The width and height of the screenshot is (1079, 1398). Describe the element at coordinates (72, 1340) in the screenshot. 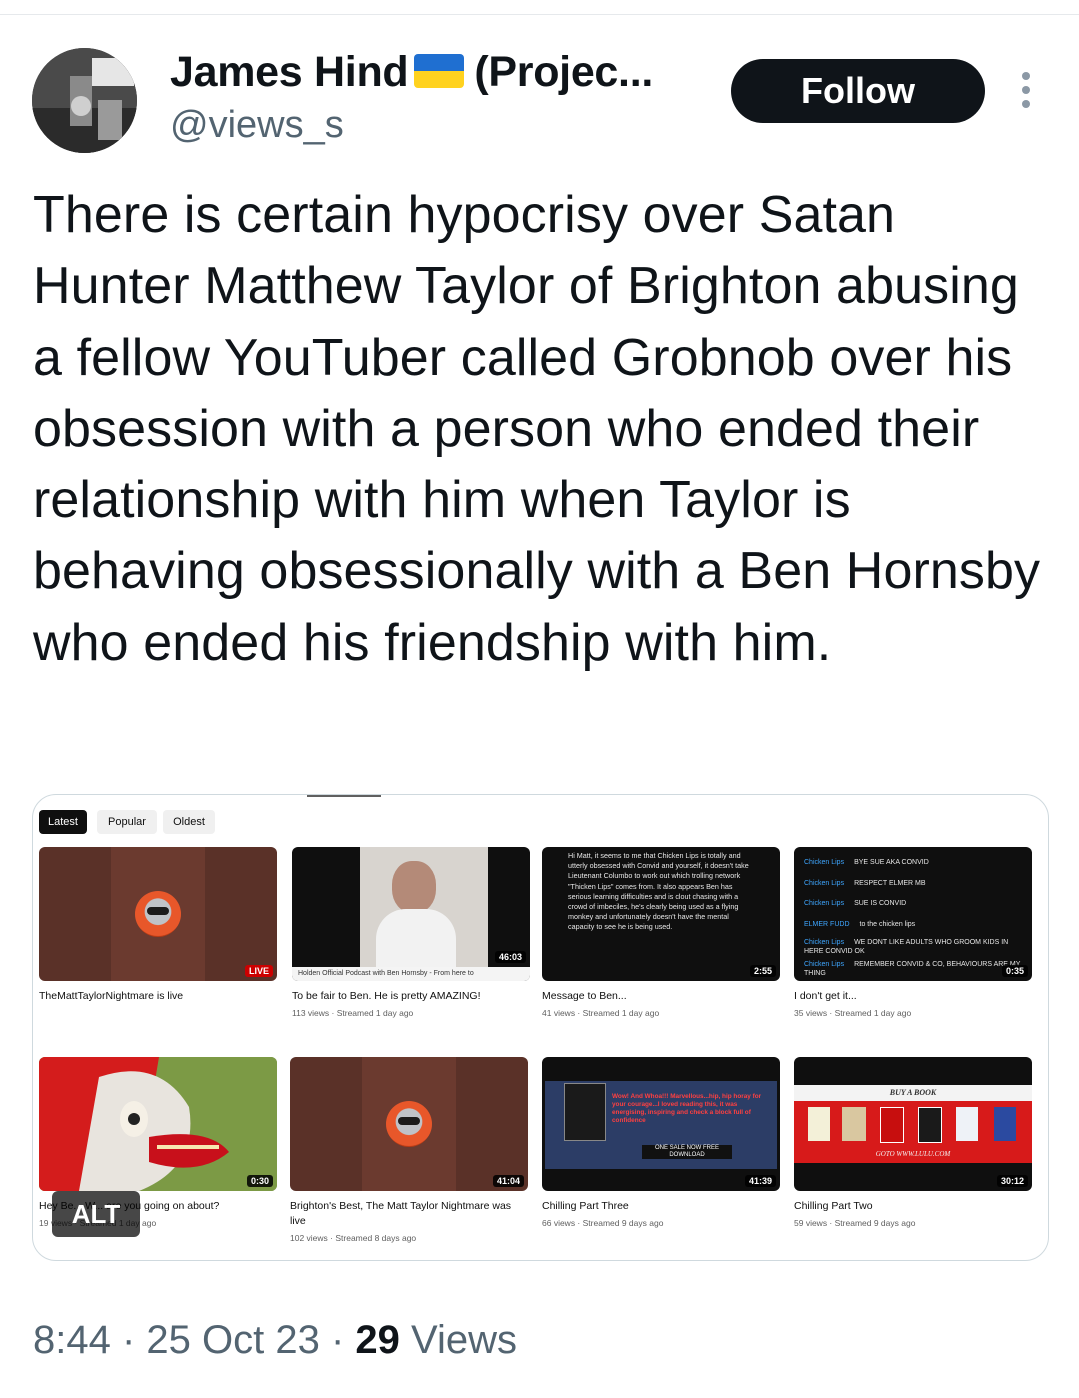

I see `tweet-time: 8:44` at that location.